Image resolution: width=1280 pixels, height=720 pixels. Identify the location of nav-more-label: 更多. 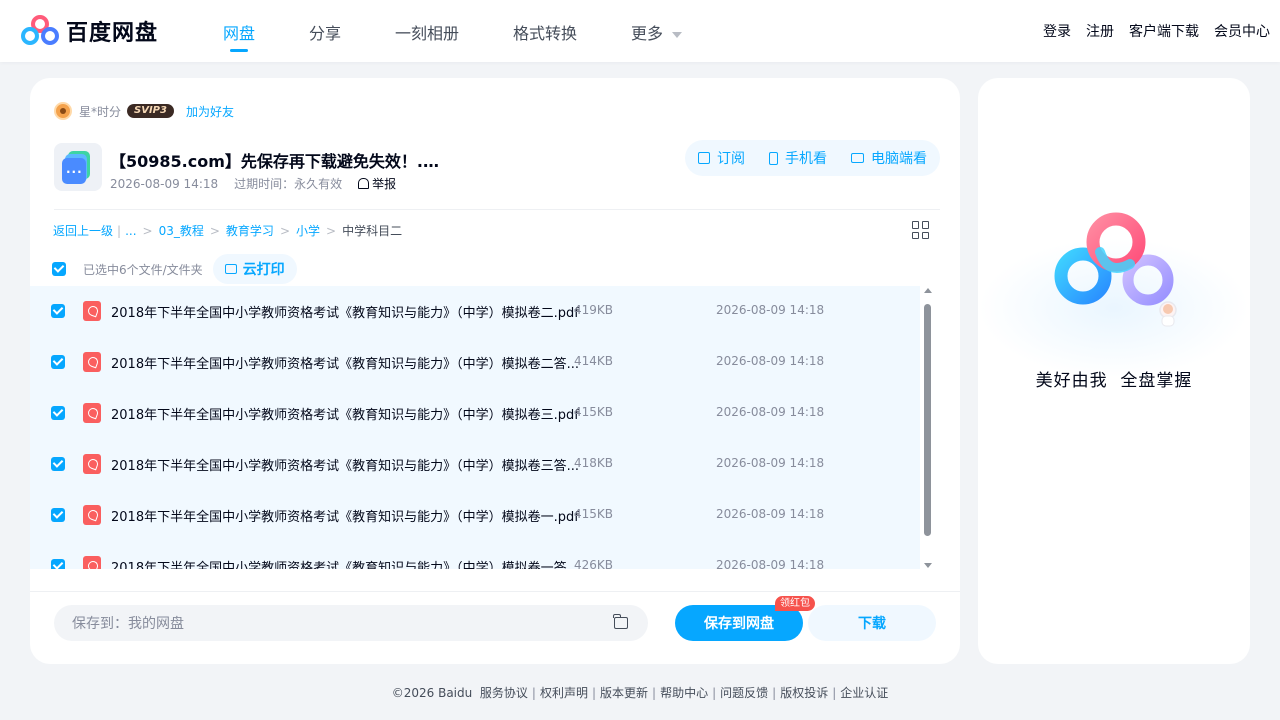
(647, 33).